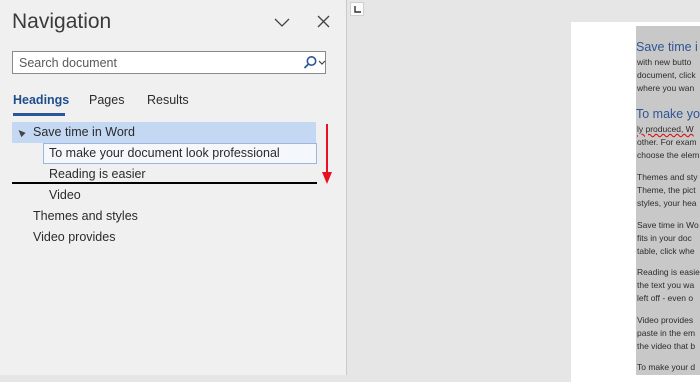 This screenshot has width=700, height=382. I want to click on pane-title: Navigation, so click(62, 21).